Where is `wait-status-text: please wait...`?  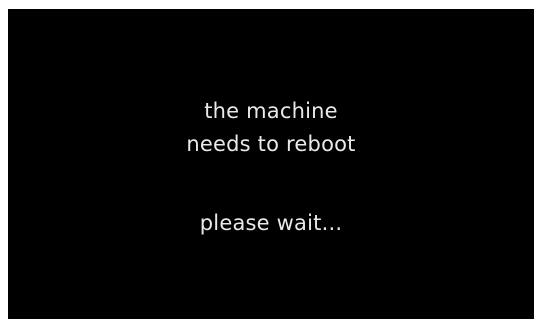 wait-status-text: please wait... is located at coordinates (271, 223).